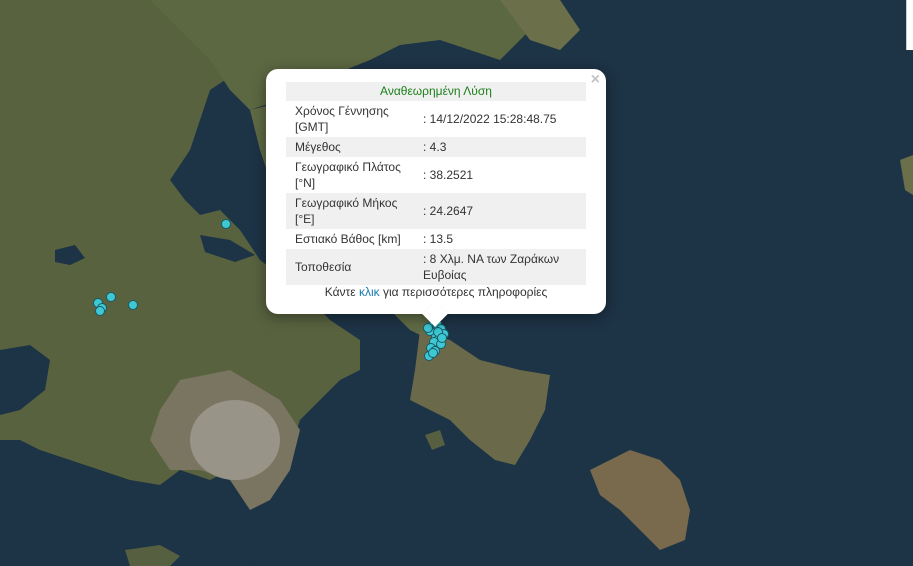 Image resolution: width=913 pixels, height=566 pixels. I want to click on athens-urban-area, so click(235, 440).